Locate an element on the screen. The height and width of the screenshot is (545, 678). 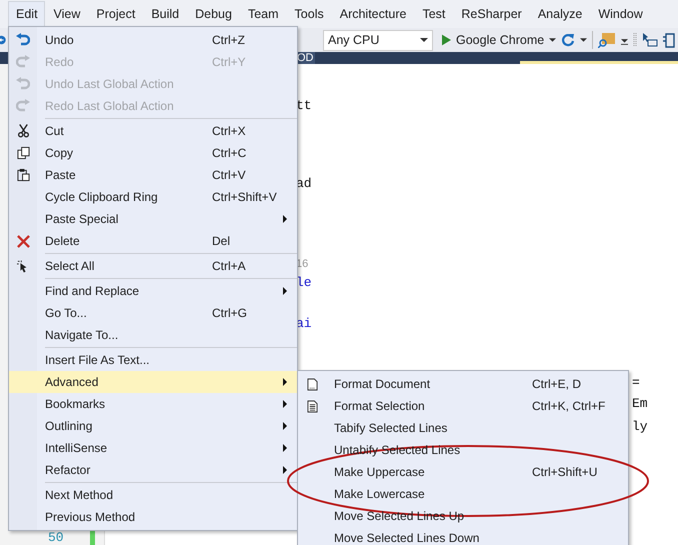
menu-item: Undo Ctrl+Z is located at coordinates (153, 40).